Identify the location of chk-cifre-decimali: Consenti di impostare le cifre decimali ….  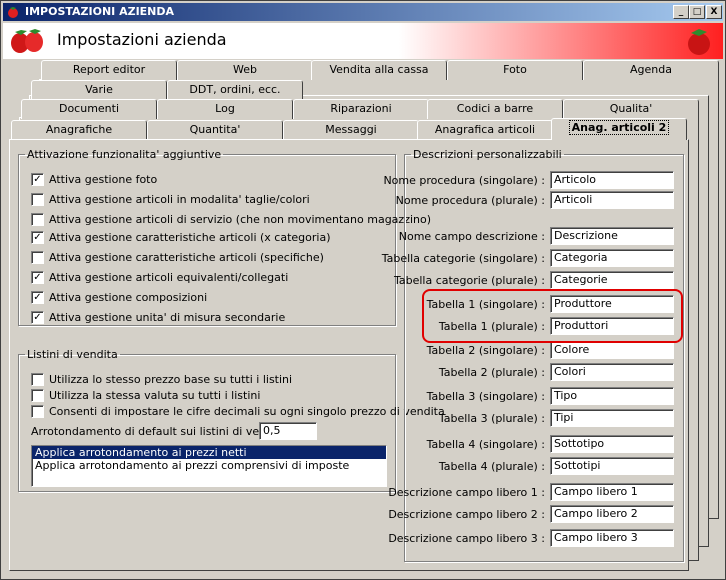
(238, 411).